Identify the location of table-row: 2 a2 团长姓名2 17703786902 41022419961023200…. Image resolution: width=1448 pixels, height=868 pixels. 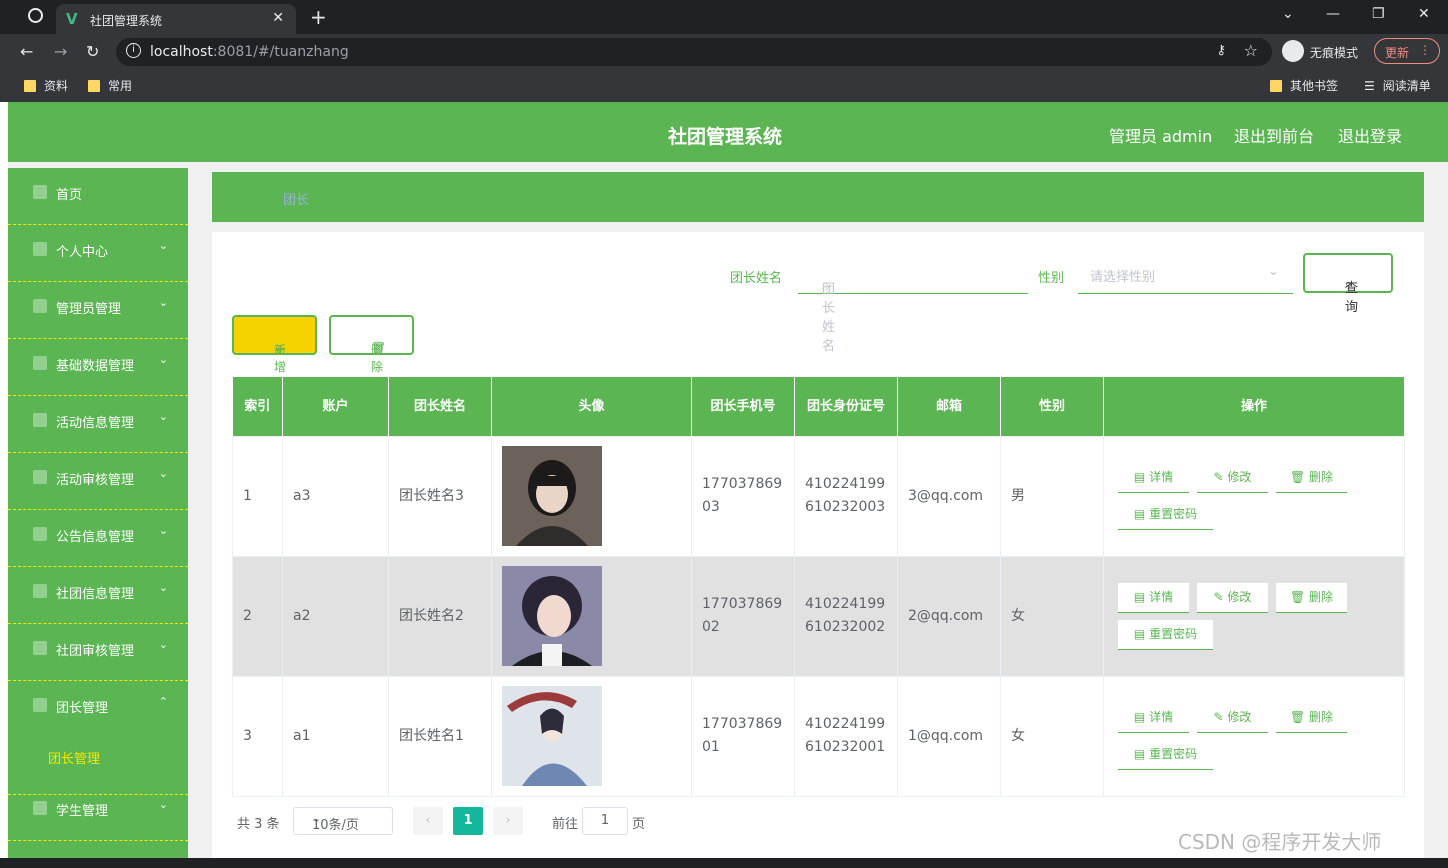
(818, 616).